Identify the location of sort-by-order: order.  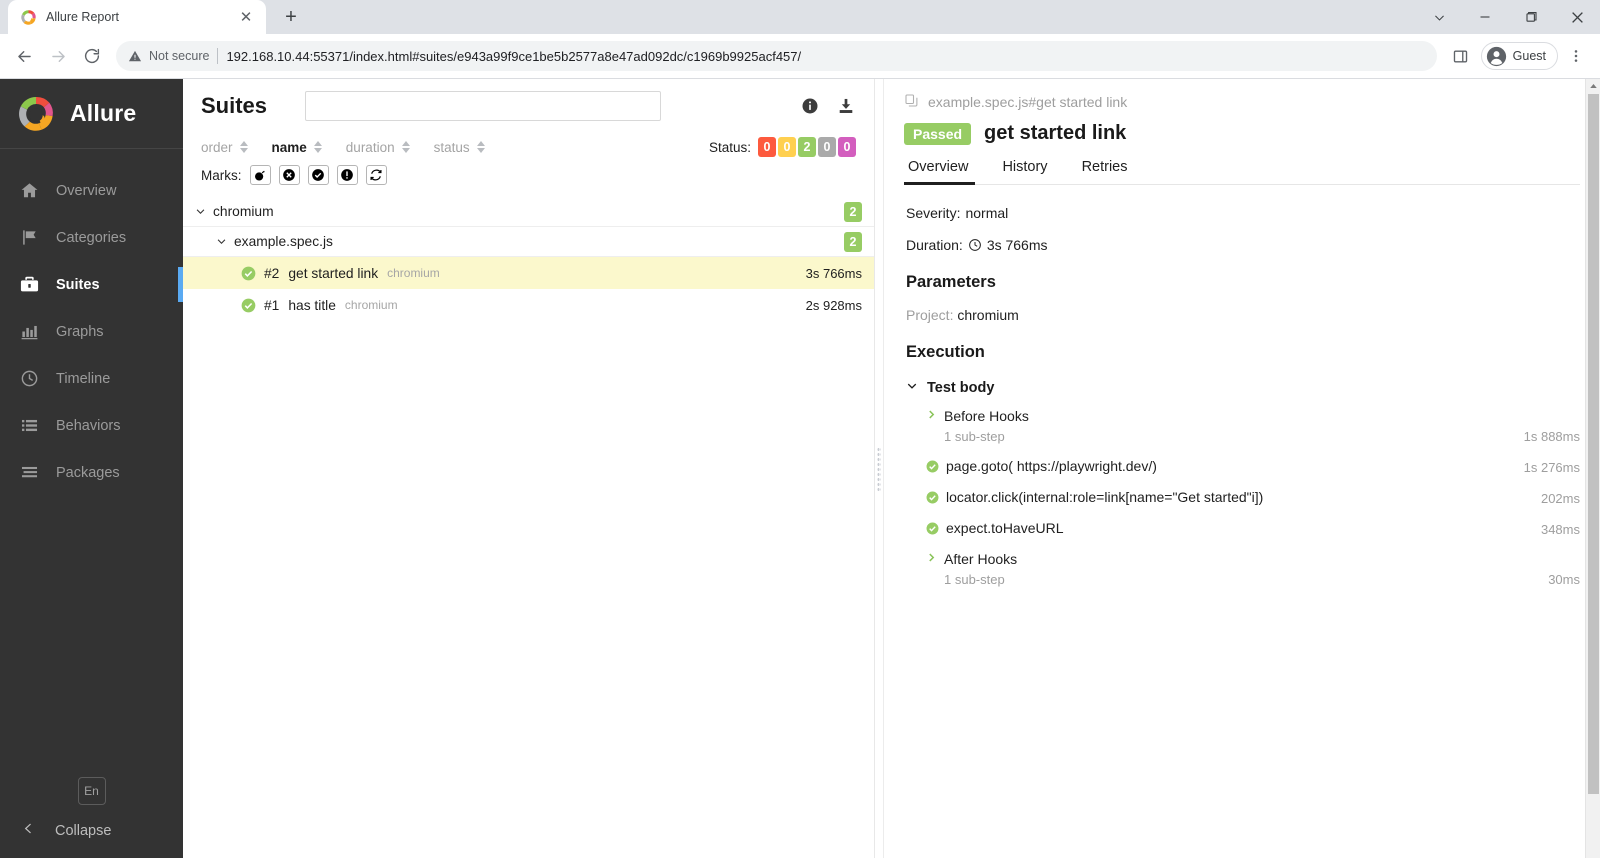
(224, 147).